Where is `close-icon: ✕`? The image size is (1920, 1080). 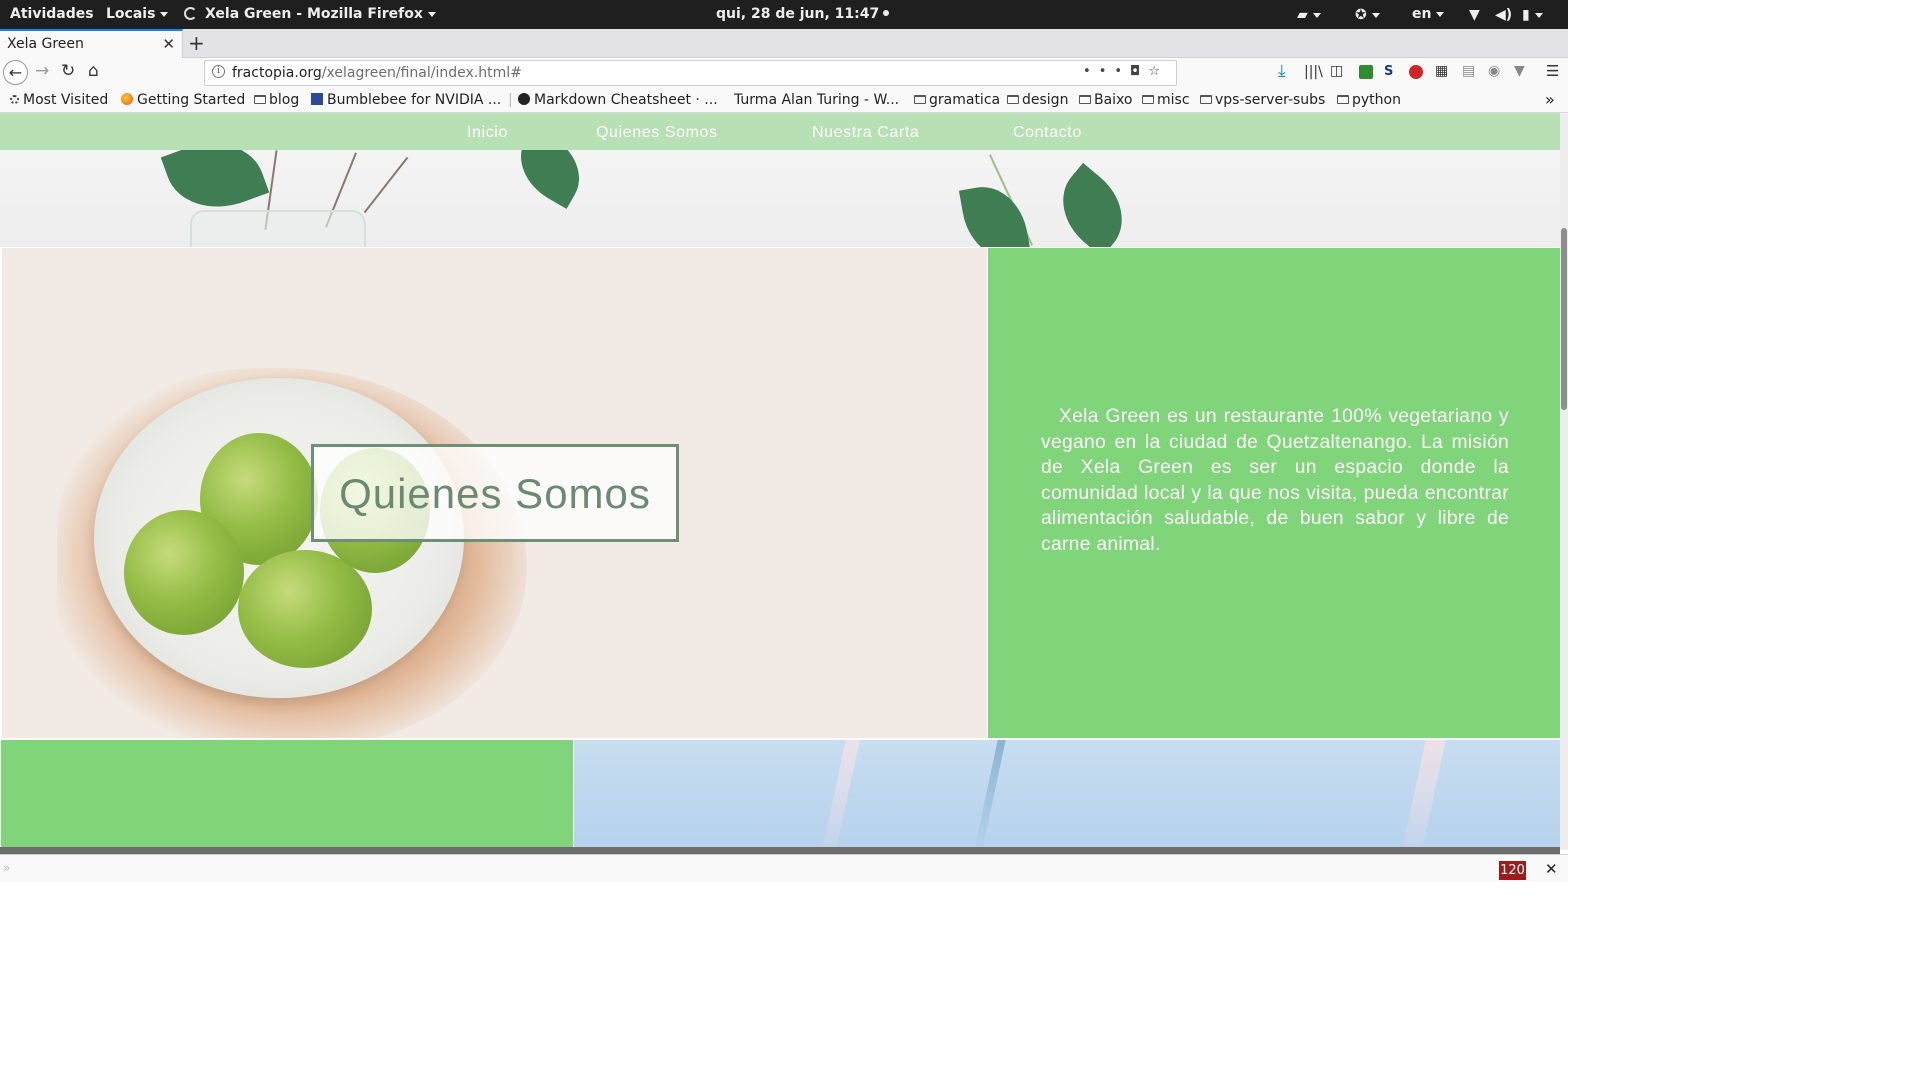 close-icon: ✕ is located at coordinates (1551, 869).